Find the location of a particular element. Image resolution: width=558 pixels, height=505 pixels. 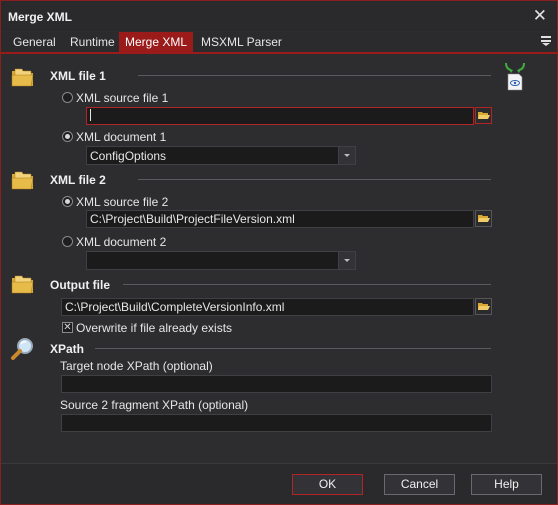

xml-document-1-label: XML document 1 is located at coordinates (121, 137).